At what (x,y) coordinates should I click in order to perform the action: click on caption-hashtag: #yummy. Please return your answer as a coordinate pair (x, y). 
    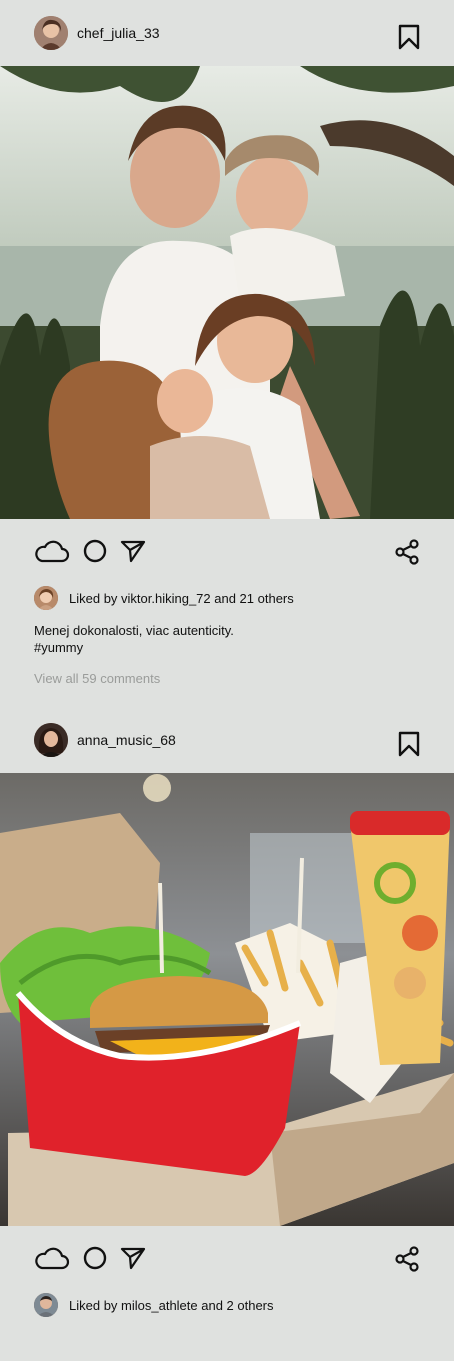
    Looking at the image, I should click on (227, 647).